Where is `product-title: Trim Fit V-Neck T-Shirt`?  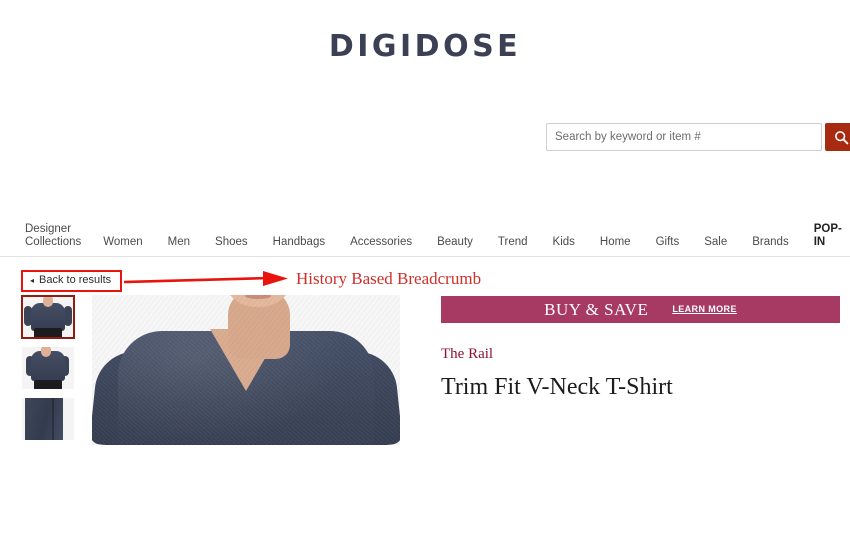
product-title: Trim Fit V-Neck T-Shirt is located at coordinates (557, 387).